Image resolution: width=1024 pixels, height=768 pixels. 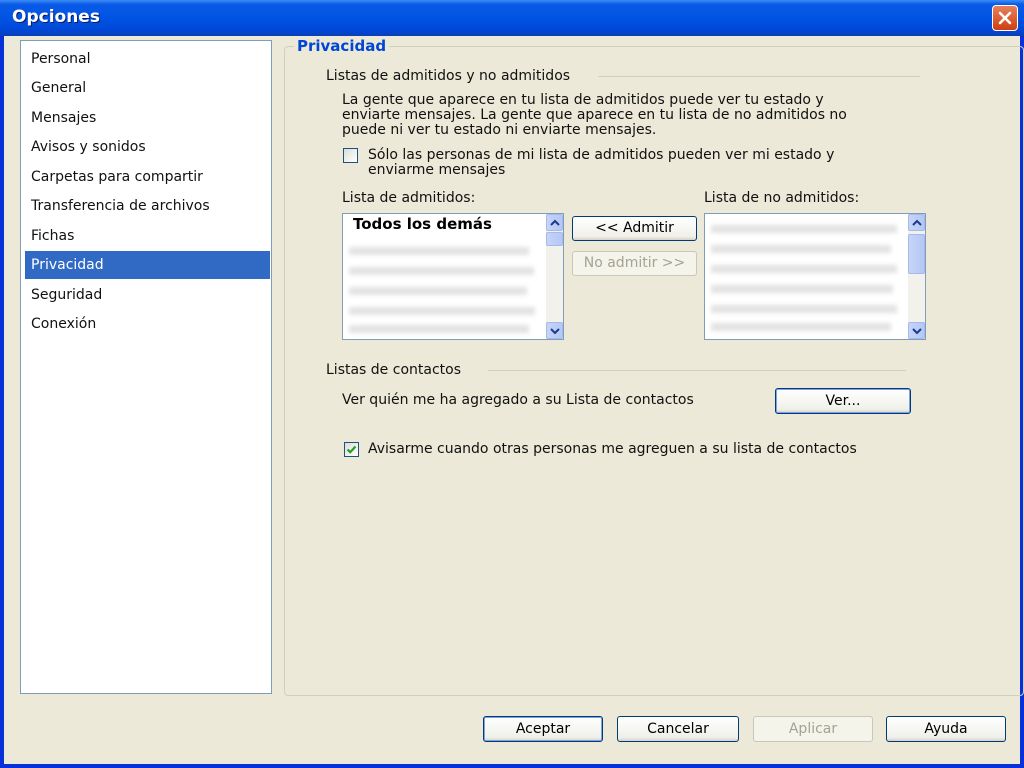 I want to click on allow-button: << Admitir, so click(x=634, y=228).